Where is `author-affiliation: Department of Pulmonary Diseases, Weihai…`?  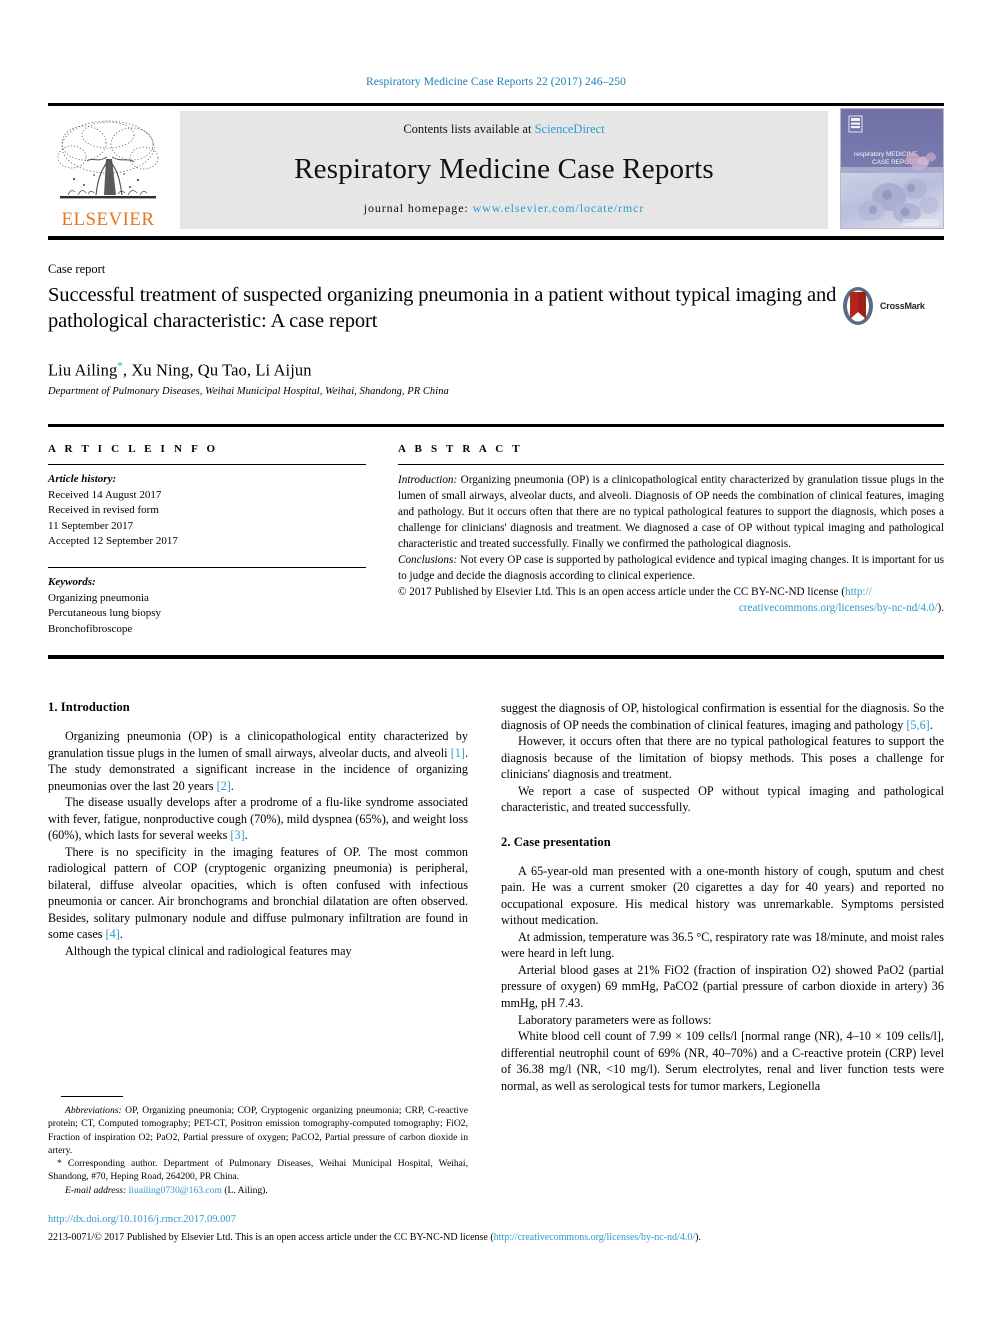 author-affiliation: Department of Pulmonary Diseases, Weihai… is located at coordinates (248, 391).